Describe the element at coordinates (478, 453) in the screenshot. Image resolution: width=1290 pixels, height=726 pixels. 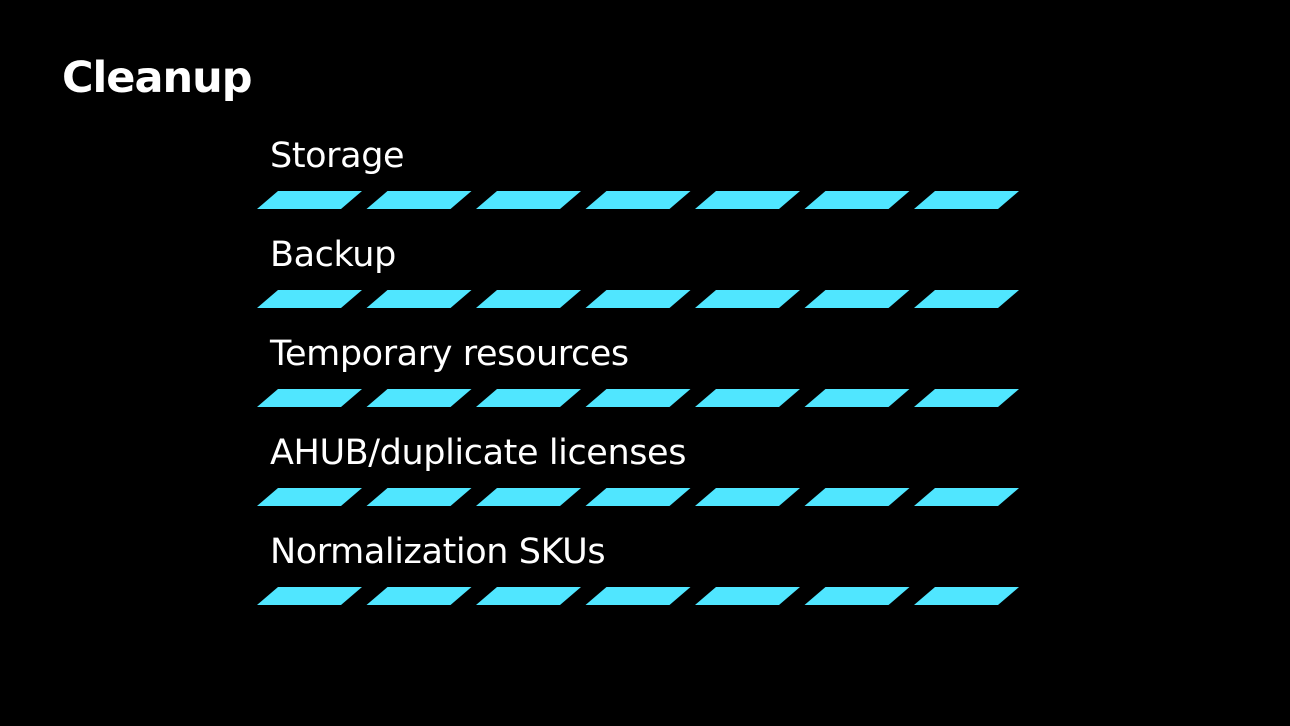
I see `item-label: AHUB/duplicate licenses` at that location.